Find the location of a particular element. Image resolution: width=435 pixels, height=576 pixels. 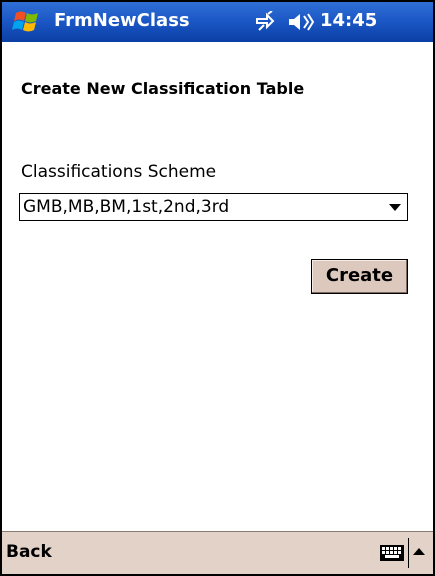

speaker-icon is located at coordinates (301, 22).